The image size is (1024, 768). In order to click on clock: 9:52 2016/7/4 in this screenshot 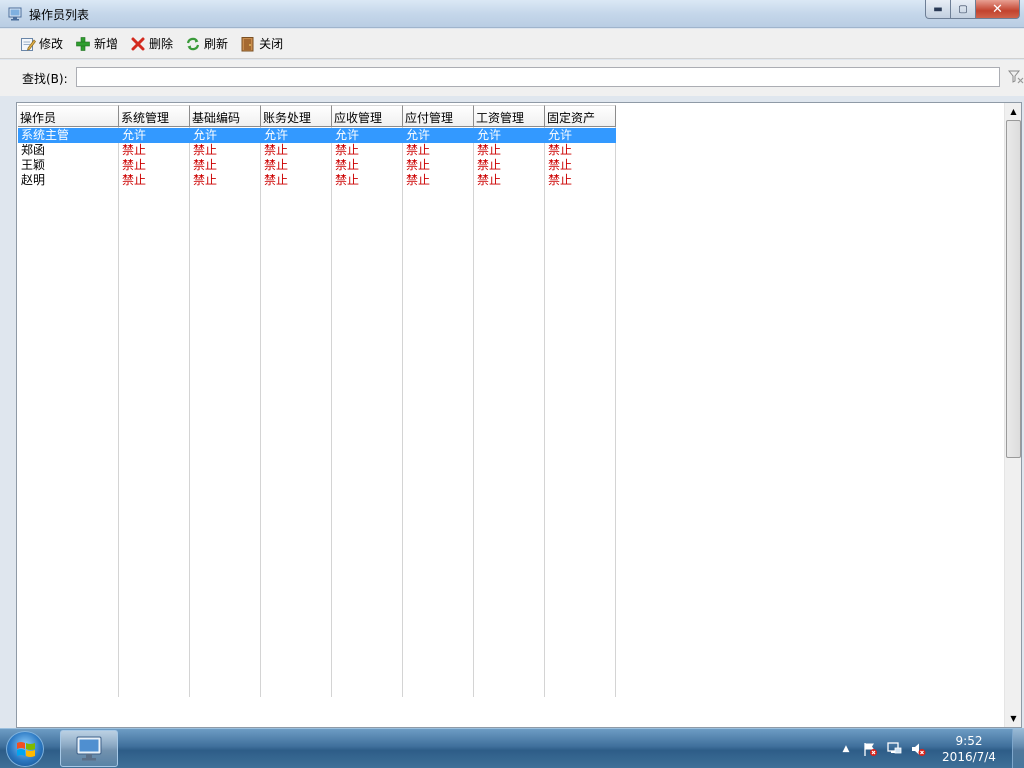, I will do `click(969, 749)`.